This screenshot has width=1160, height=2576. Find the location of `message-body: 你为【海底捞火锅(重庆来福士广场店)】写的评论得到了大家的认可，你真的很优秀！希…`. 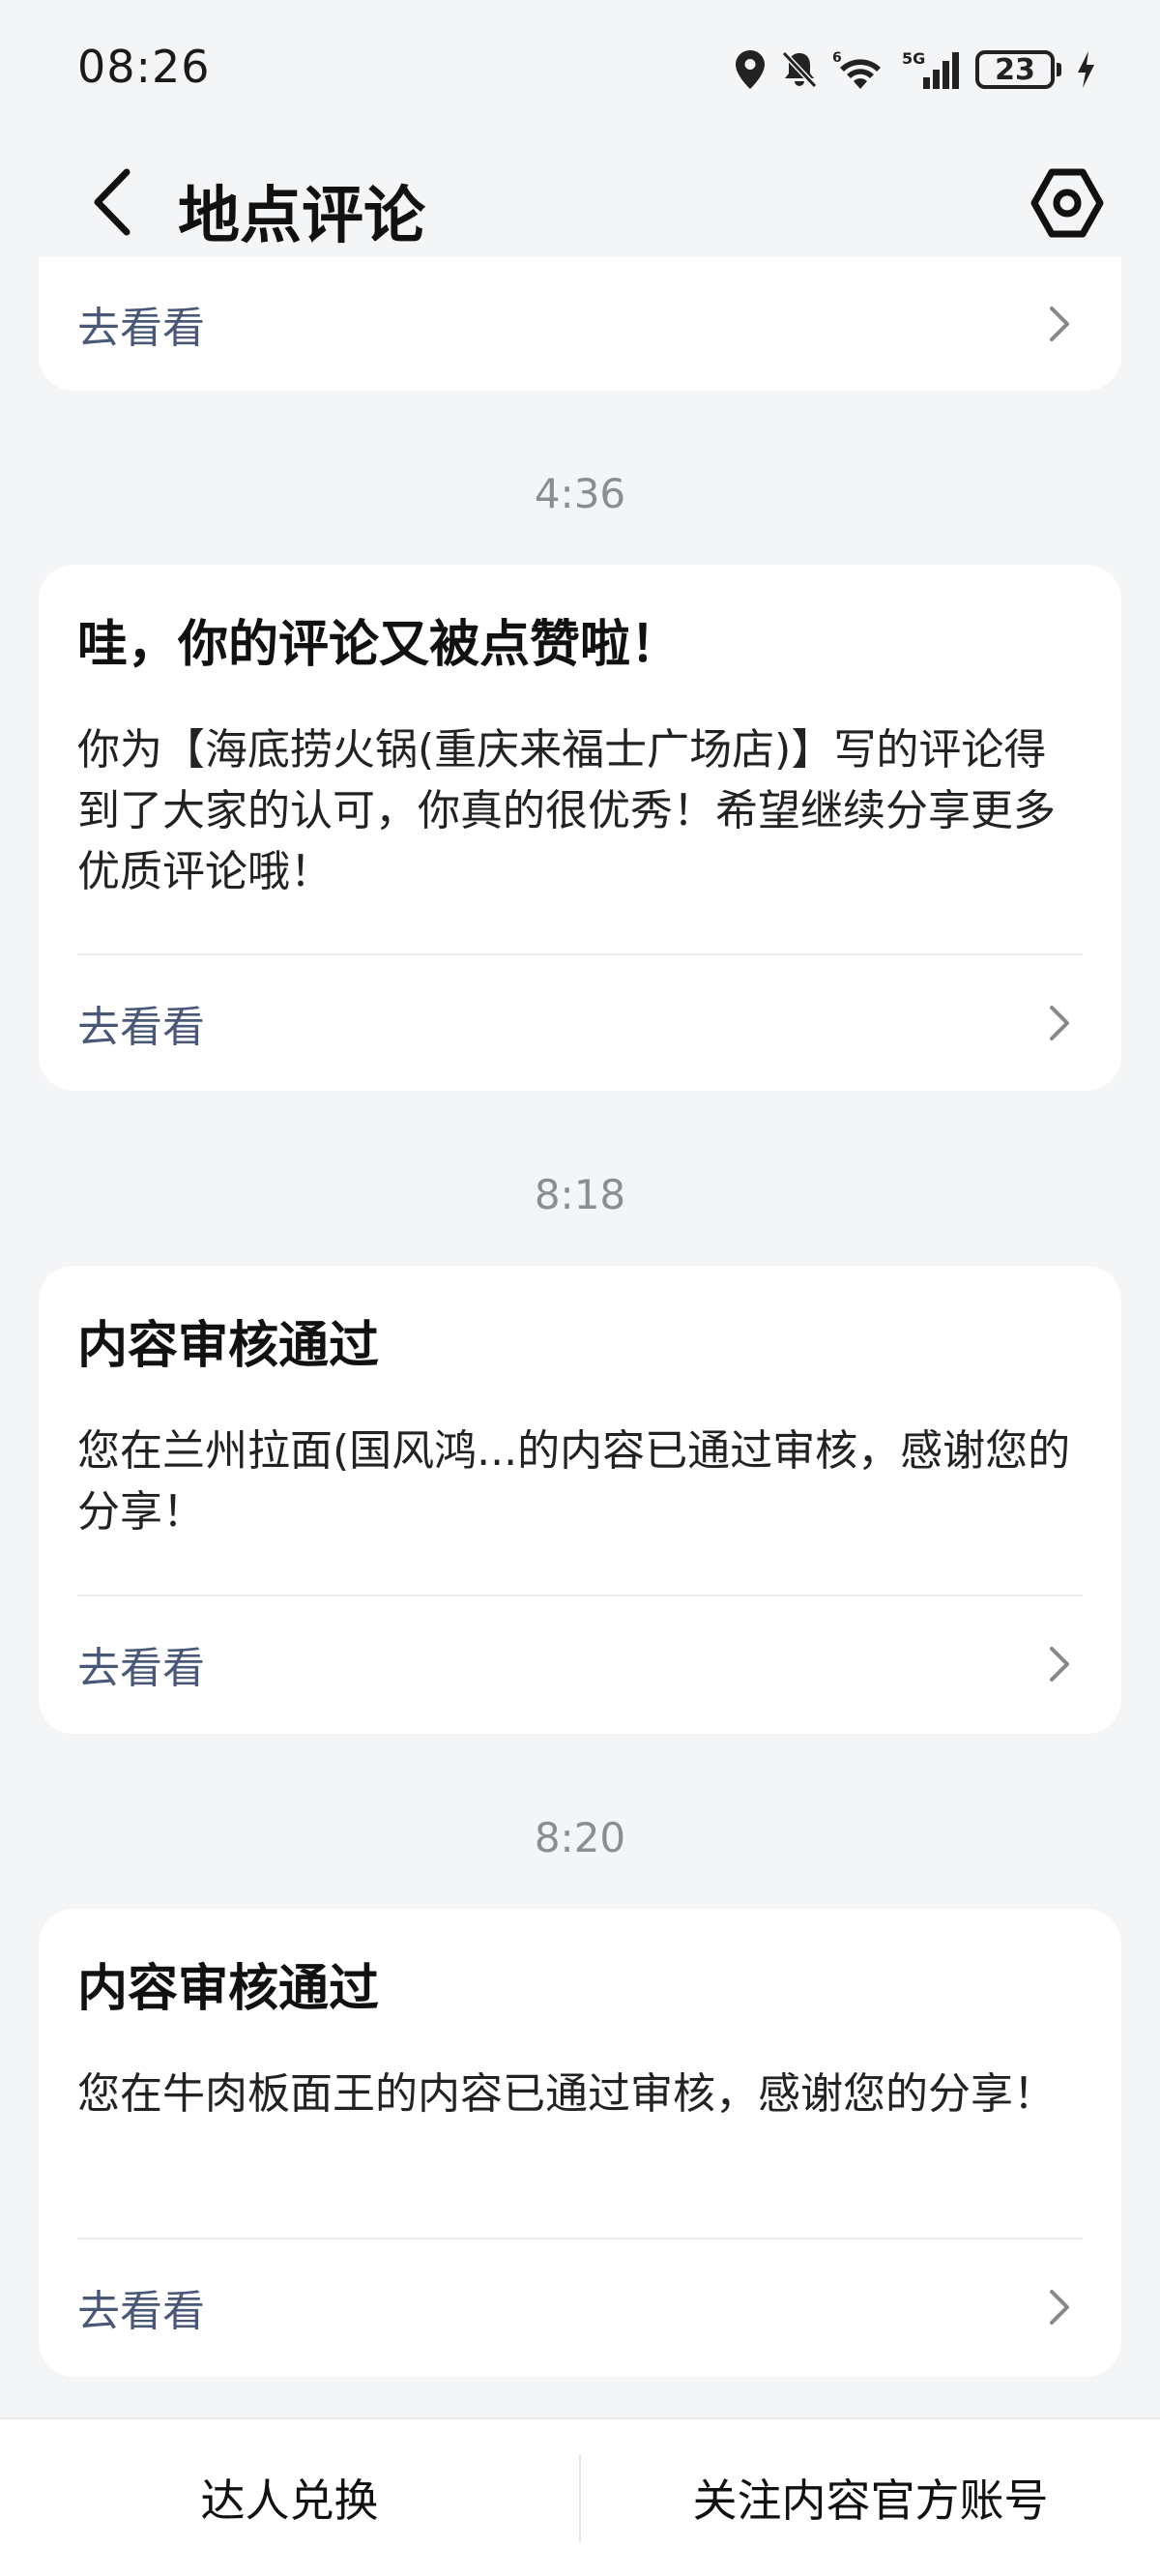

message-body: 你为【海底捞火锅(重庆来福士广场店)】写的评论得到了大家的认可，你真的很优秀！希… is located at coordinates (566, 810).